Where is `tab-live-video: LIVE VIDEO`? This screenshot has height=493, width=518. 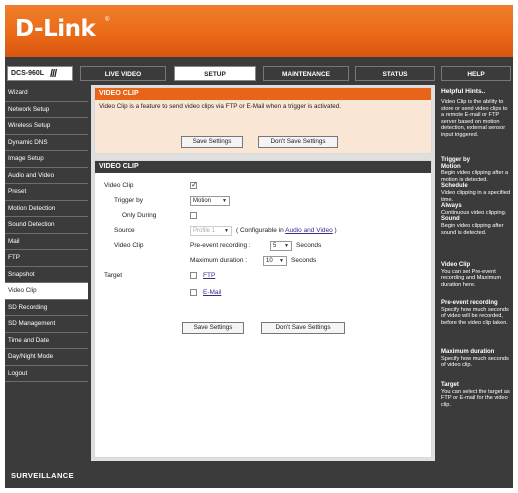 tab-live-video: LIVE VIDEO is located at coordinates (123, 73).